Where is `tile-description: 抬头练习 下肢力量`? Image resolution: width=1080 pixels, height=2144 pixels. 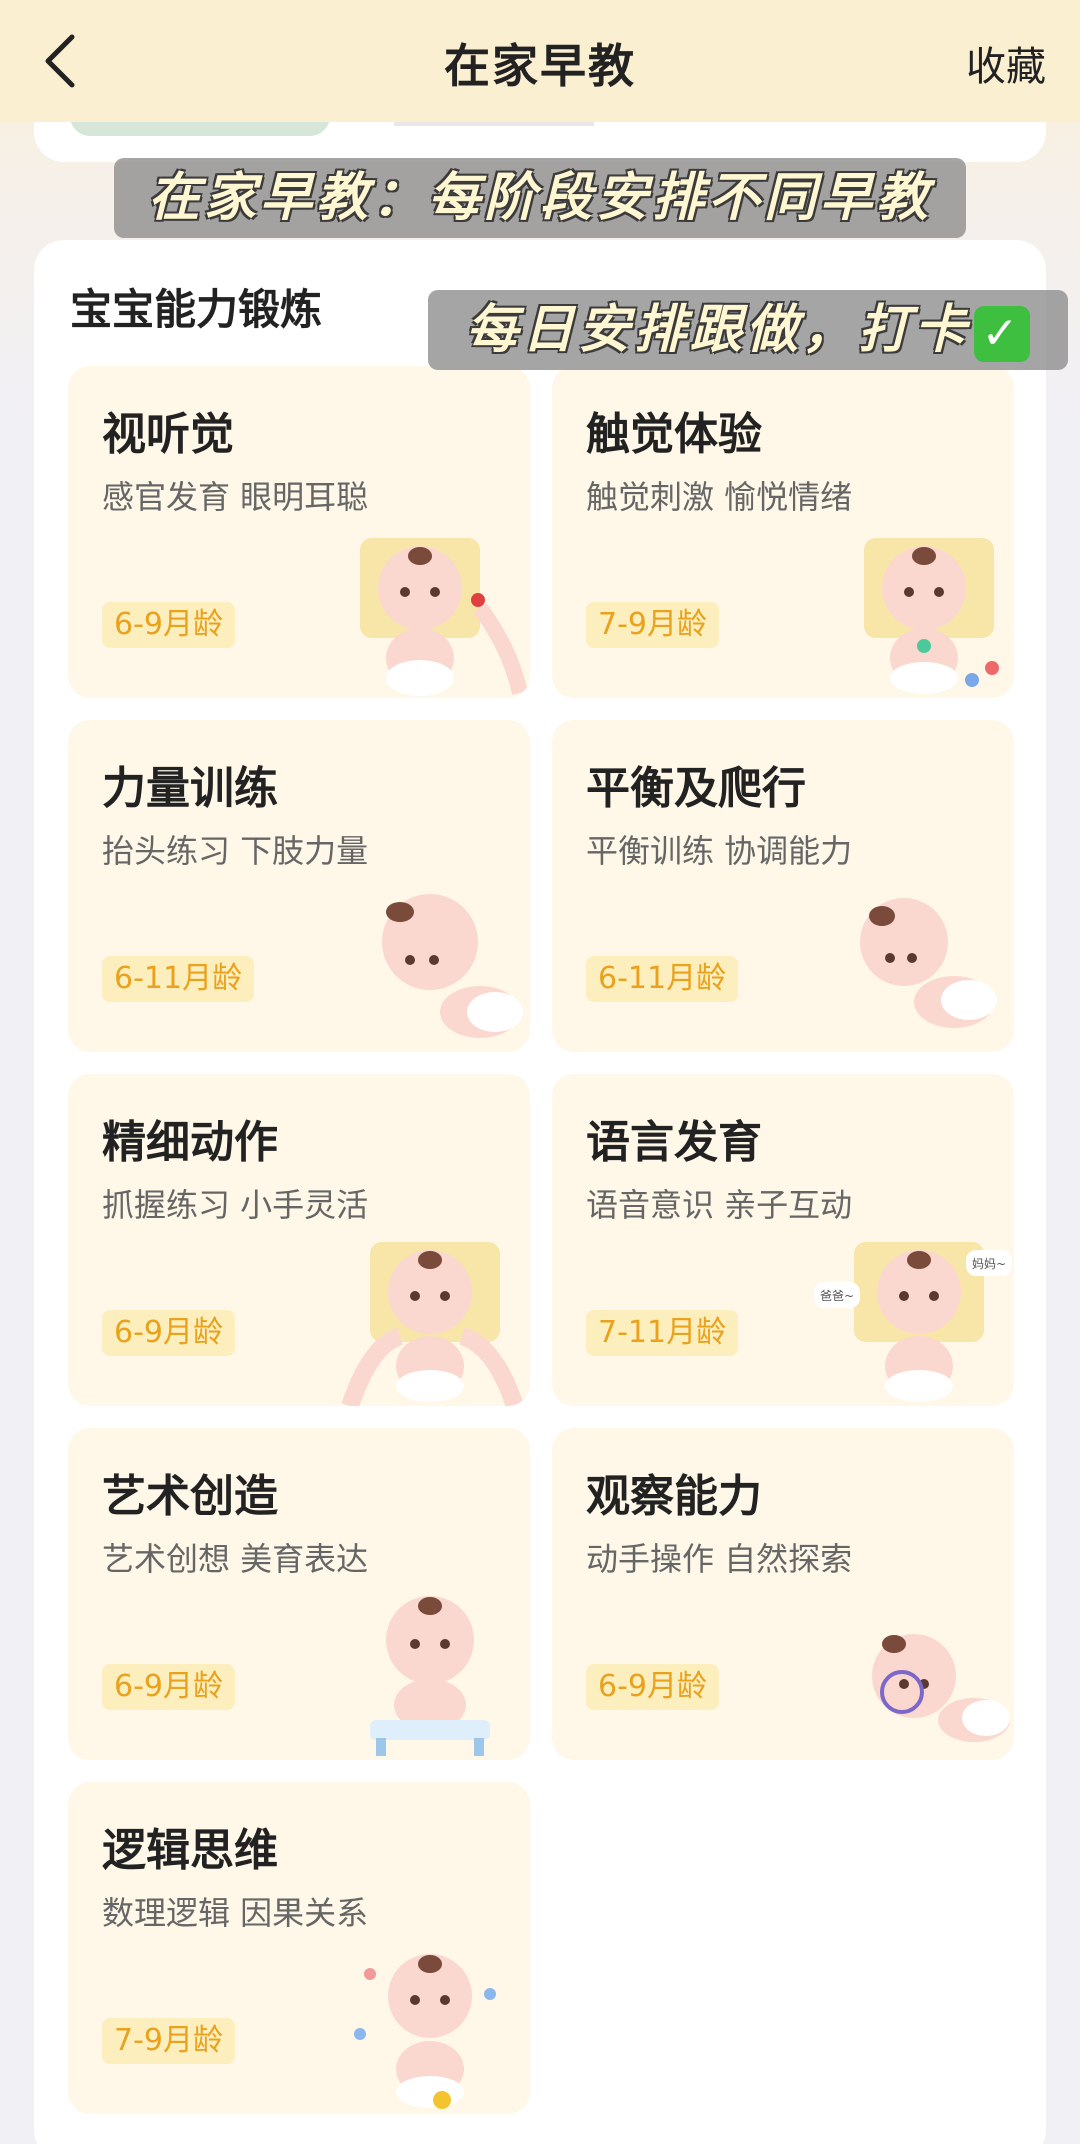 tile-description: 抬头练习 下肢力量 is located at coordinates (235, 851).